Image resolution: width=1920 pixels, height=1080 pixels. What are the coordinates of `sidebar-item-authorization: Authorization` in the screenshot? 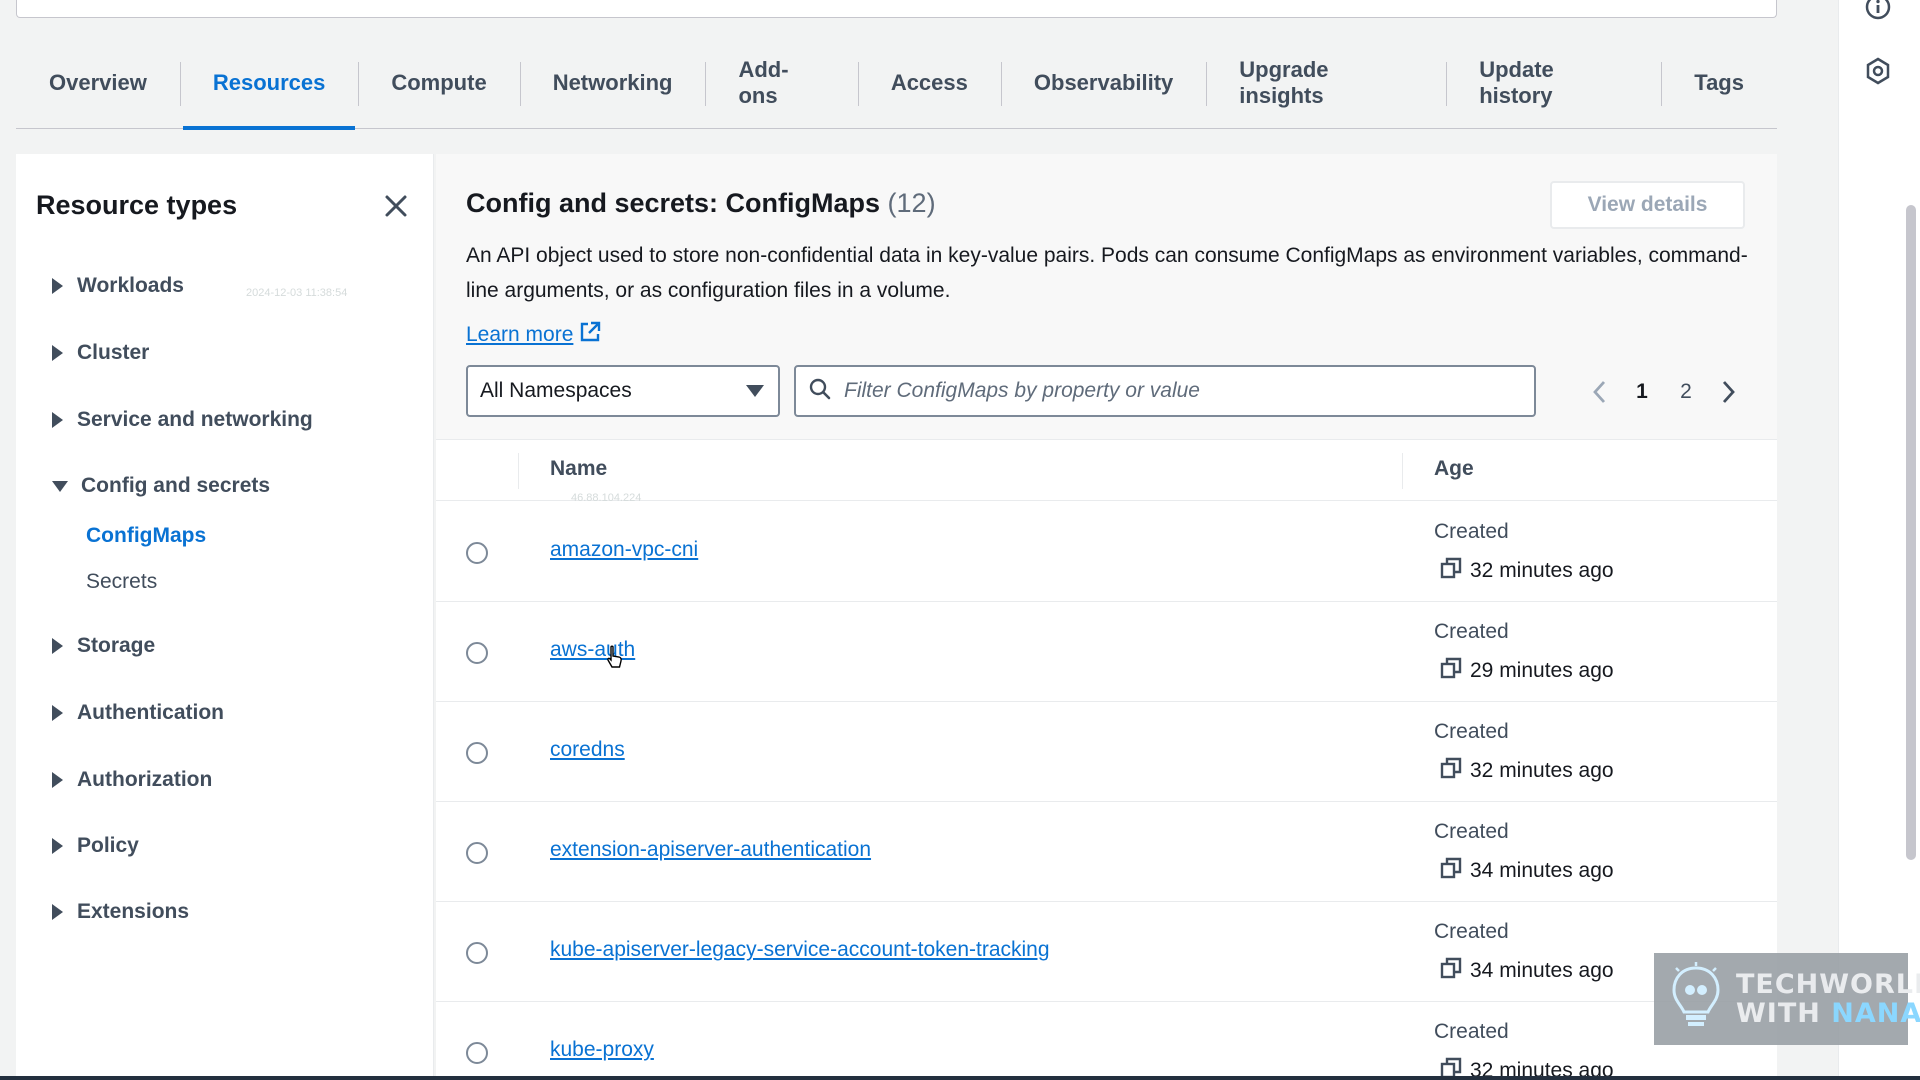 It's located at (132, 780).